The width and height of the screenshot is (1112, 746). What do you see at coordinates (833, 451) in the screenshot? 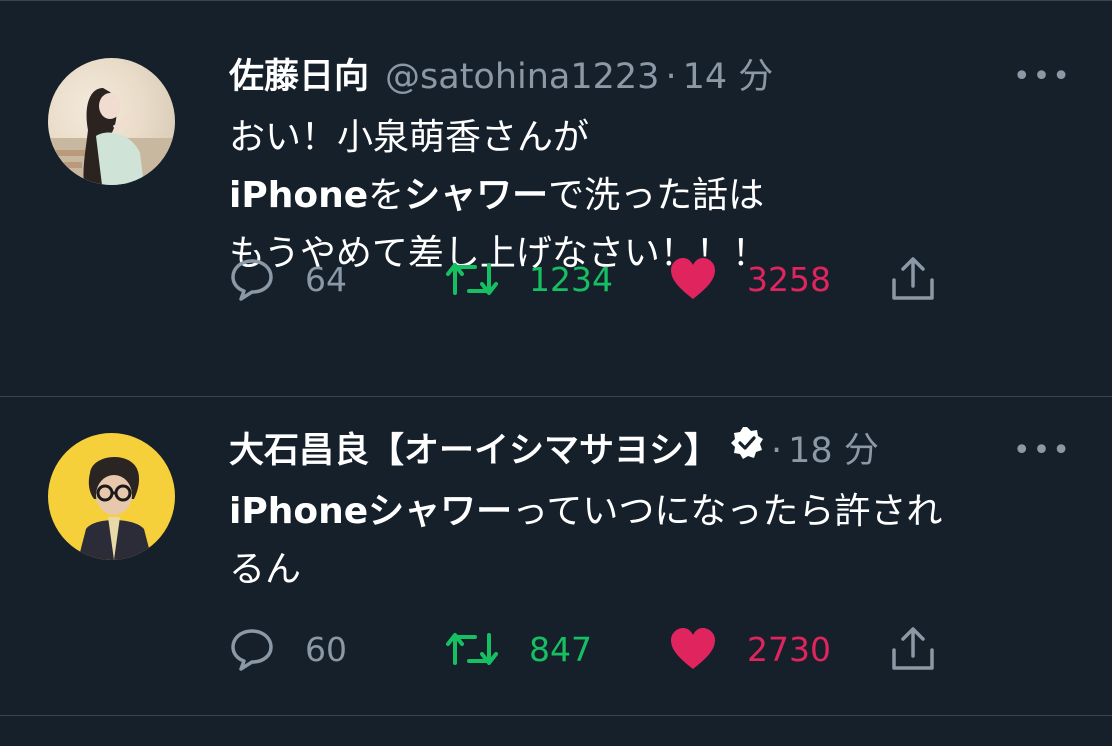
I see `timestamp: 18 分` at bounding box center [833, 451].